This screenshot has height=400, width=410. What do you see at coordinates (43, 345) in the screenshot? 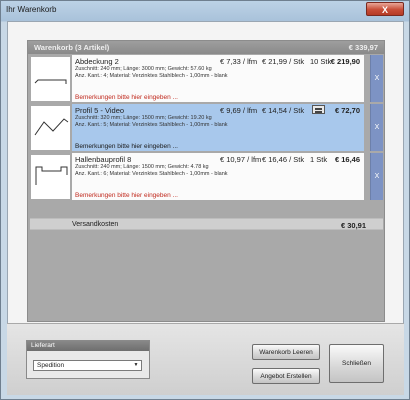
I see `delivery-title-label: Lieferart` at bounding box center [43, 345].